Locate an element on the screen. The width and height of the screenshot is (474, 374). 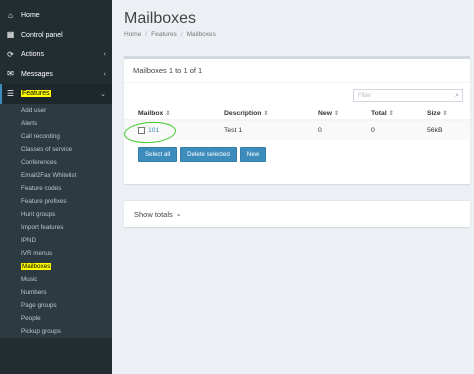
mailbox-cell: 101 is located at coordinates (148, 130).